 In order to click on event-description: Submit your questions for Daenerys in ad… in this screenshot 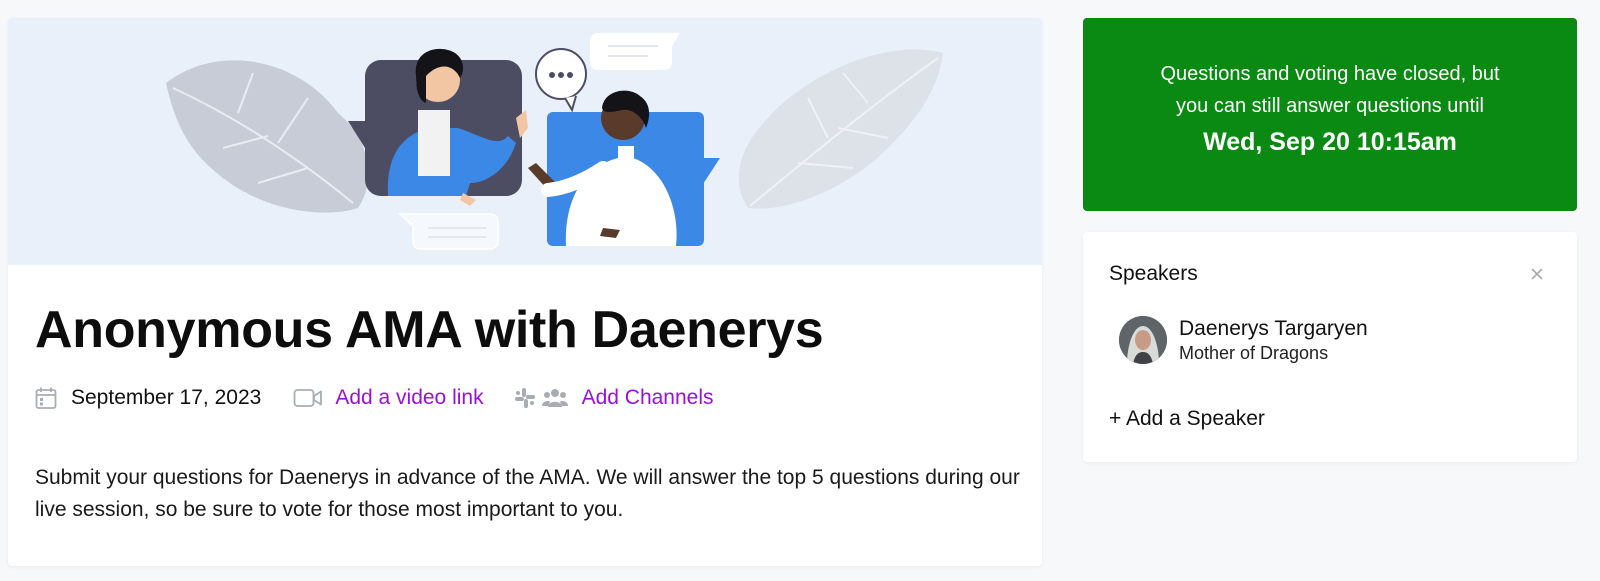, I will do `click(527, 493)`.